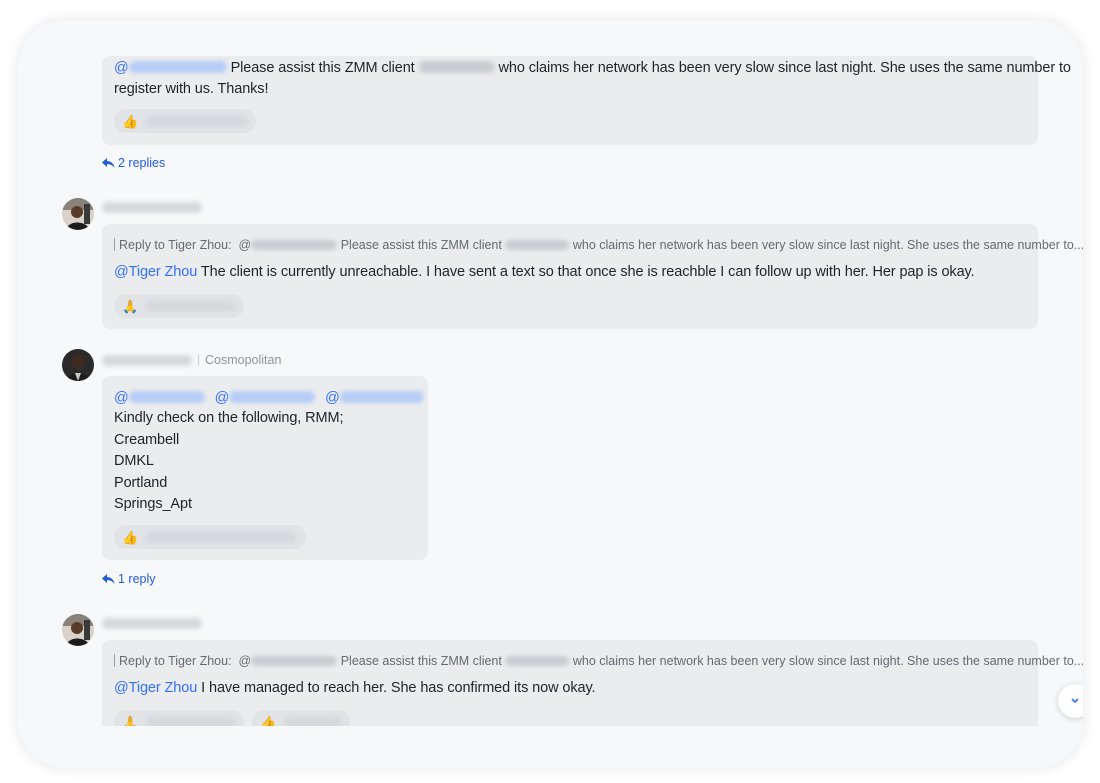 The height and width of the screenshot is (783, 1100). Describe the element at coordinates (322, 68) in the screenshot. I see `message-text: Please assist this ZMM client` at that location.